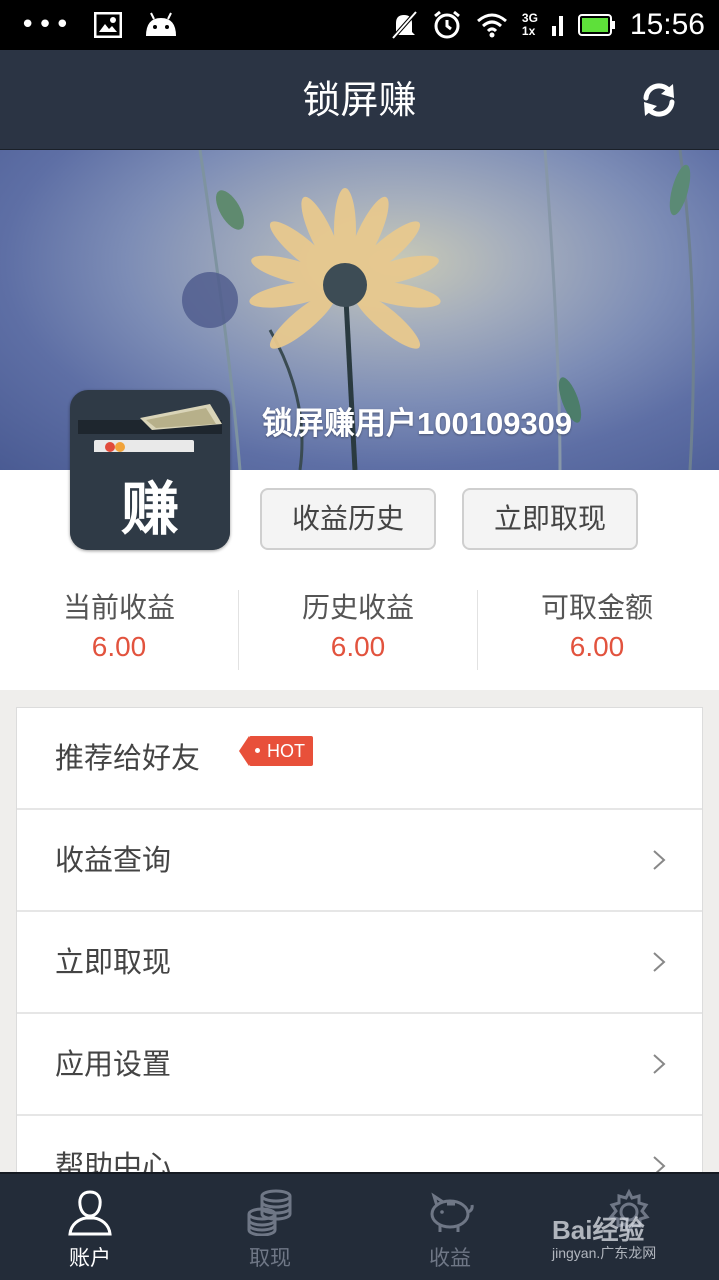  What do you see at coordinates (359, 861) in the screenshot?
I see `menu-item-earnings-query: 收益查询` at bounding box center [359, 861].